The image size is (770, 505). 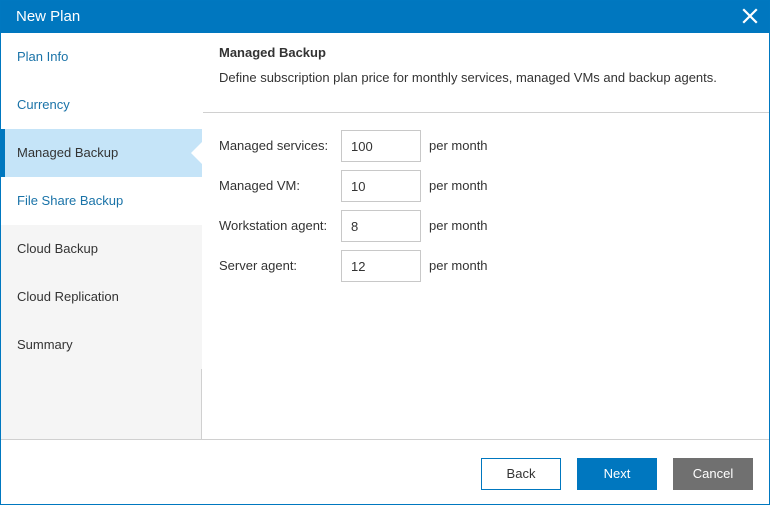 I want to click on title-bar: New Plan, so click(x=385, y=17).